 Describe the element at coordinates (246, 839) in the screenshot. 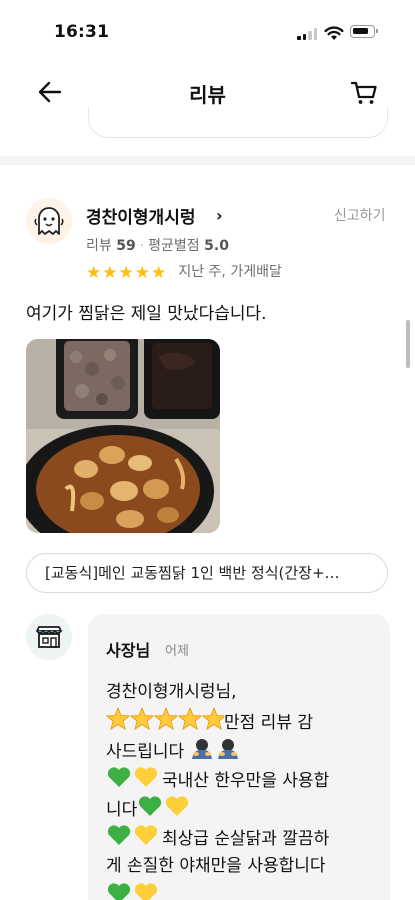

I see `reply-line-text: 최상급 순살닭과 깔끔하` at that location.